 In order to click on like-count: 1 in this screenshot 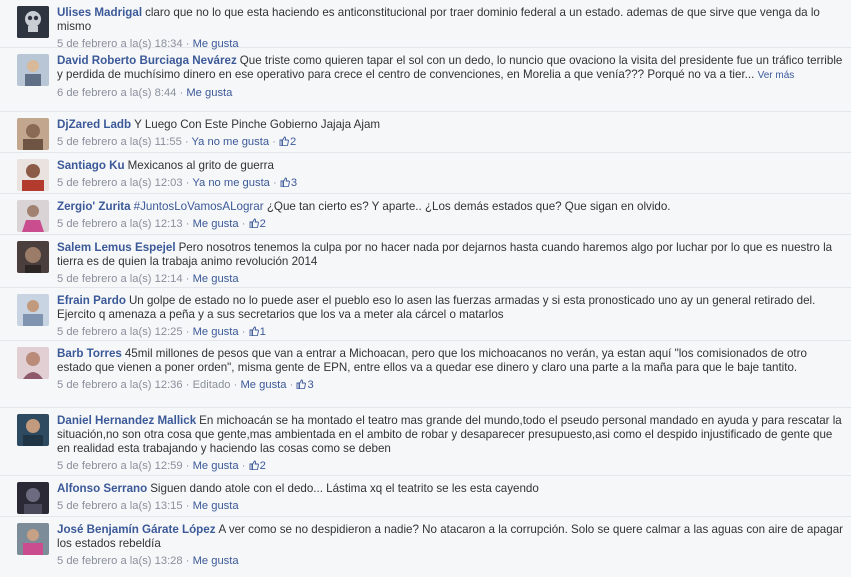, I will do `click(257, 332)`.